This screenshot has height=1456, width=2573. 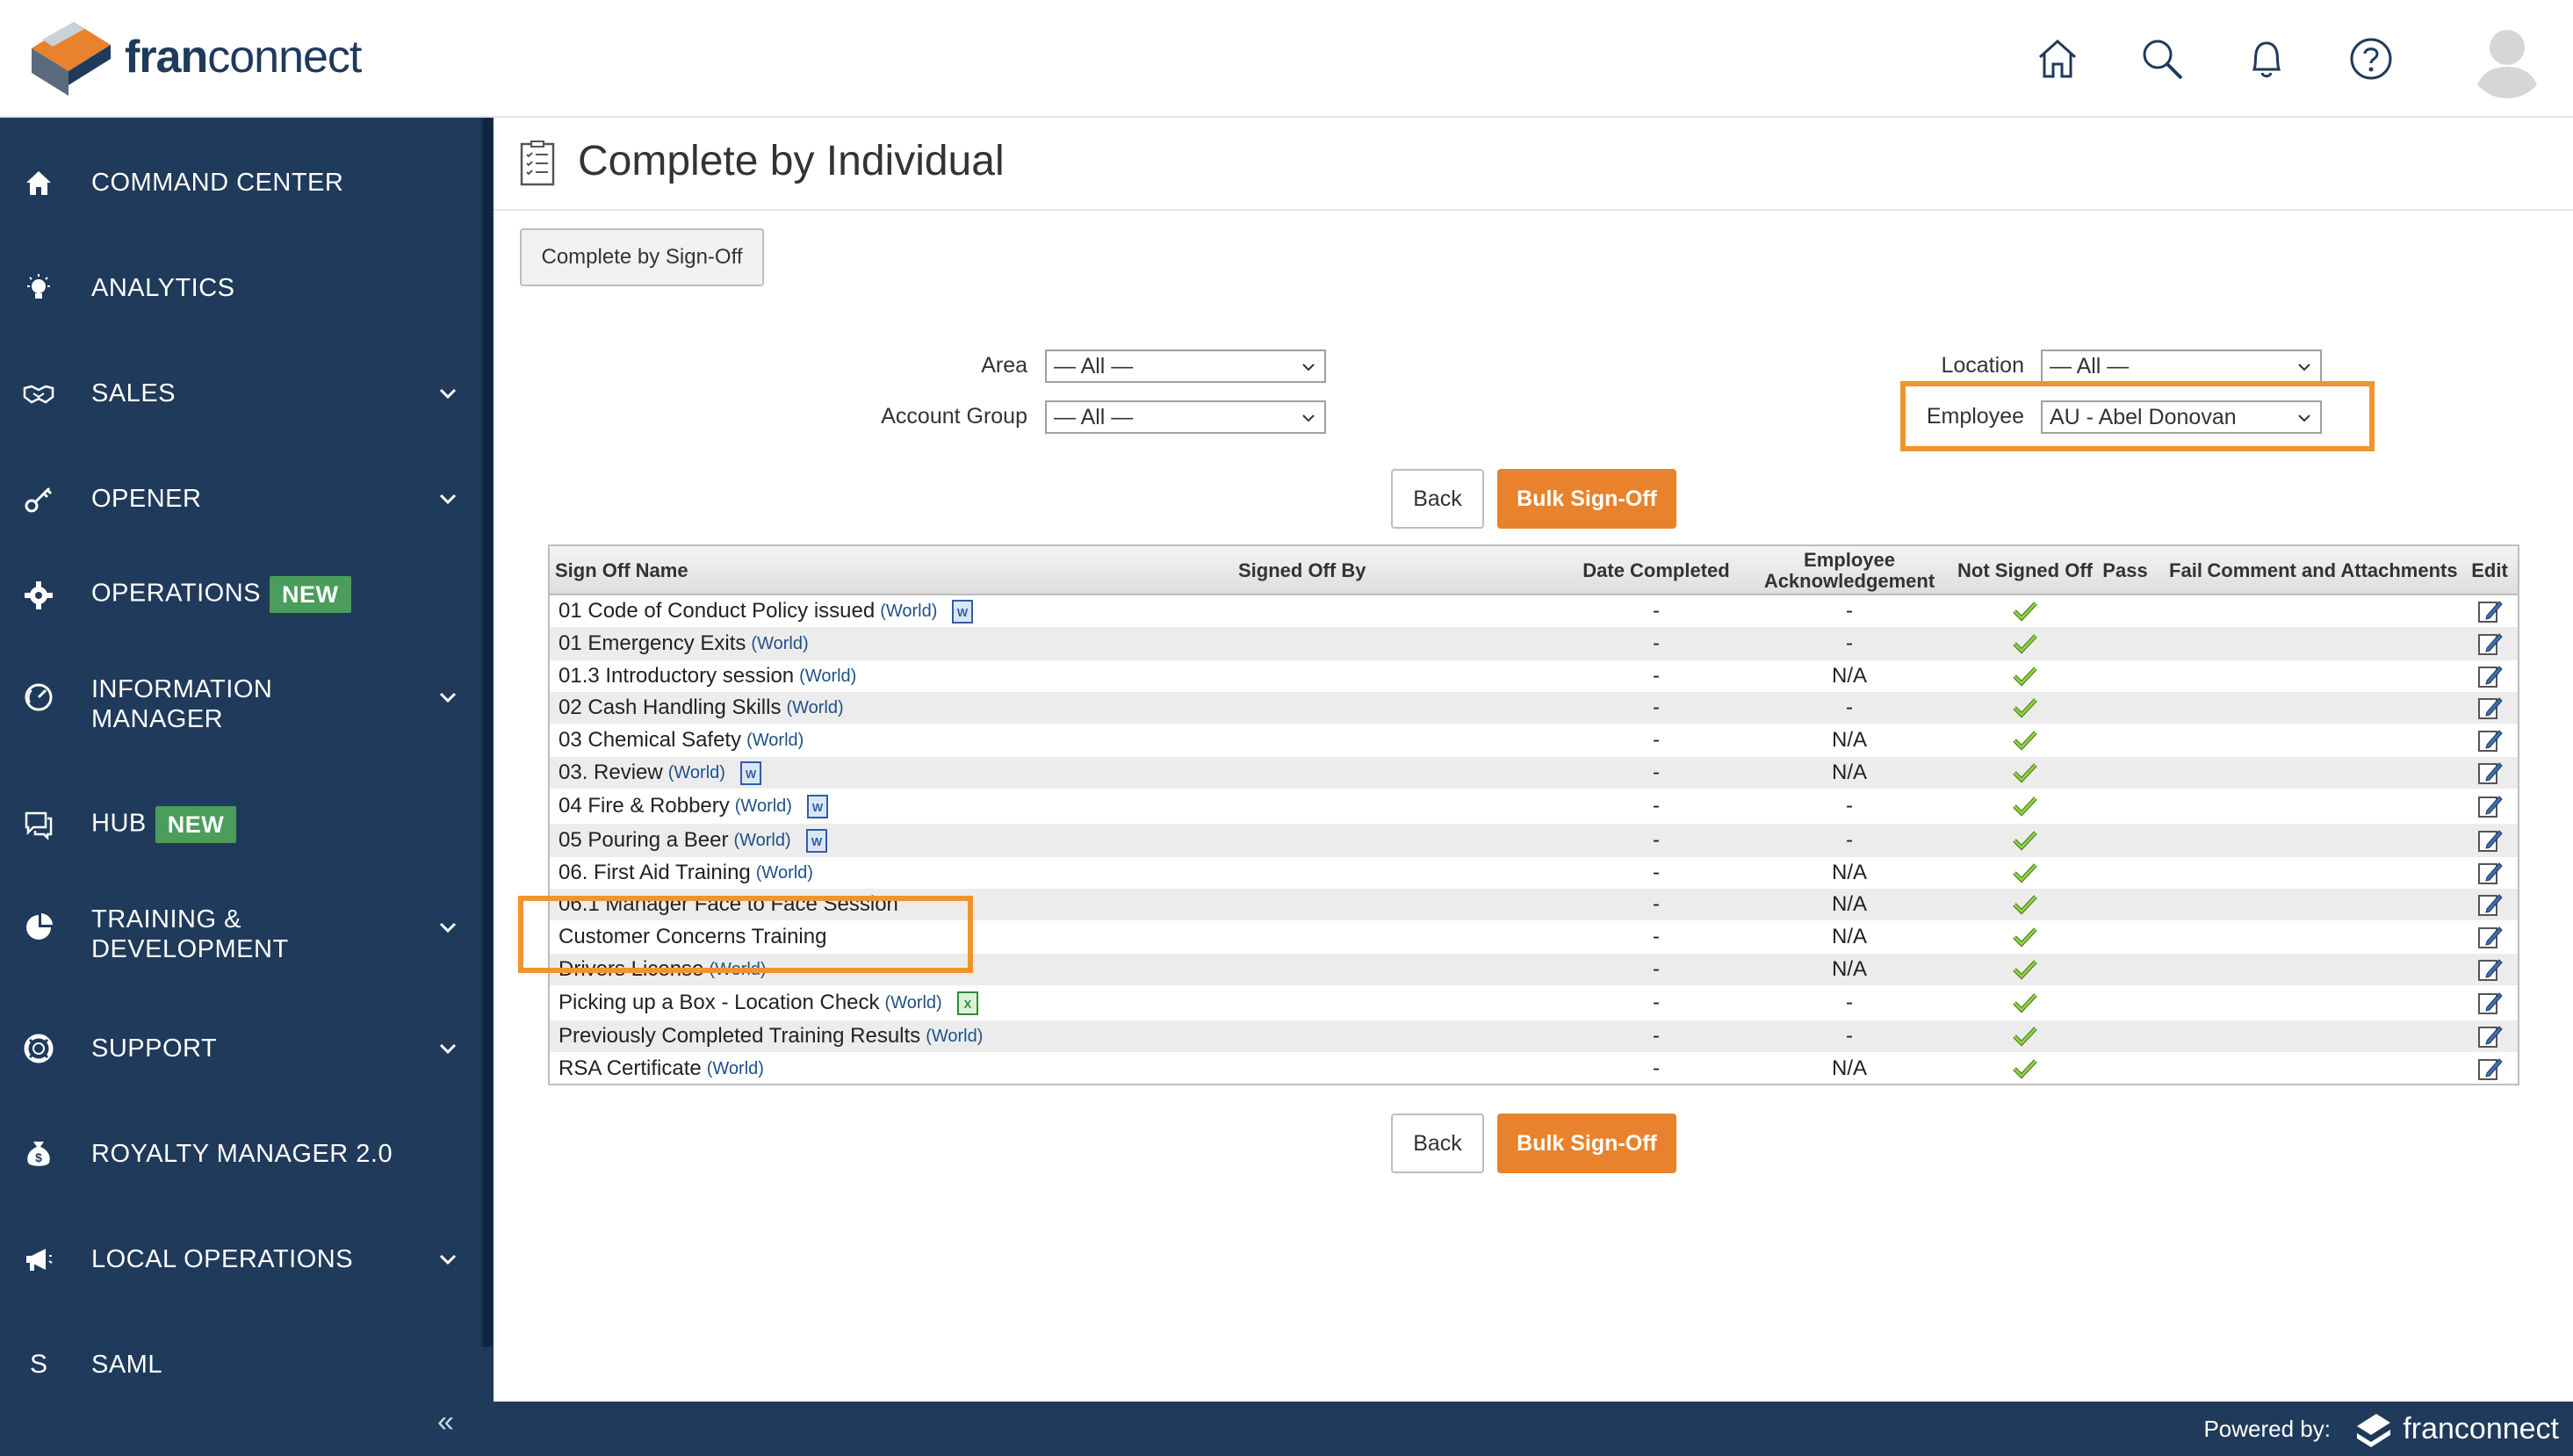 What do you see at coordinates (38, 1153) in the screenshot?
I see `moneybag-icon: $` at bounding box center [38, 1153].